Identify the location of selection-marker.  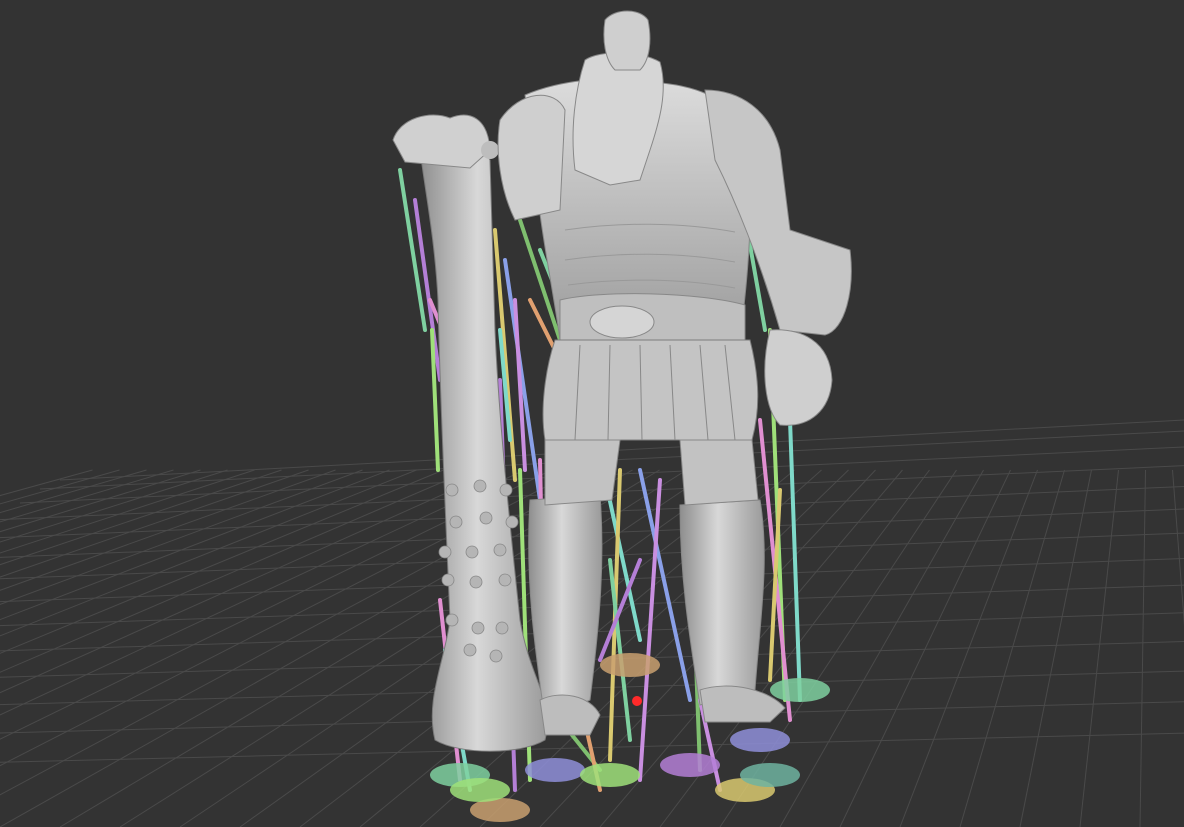
(637, 701).